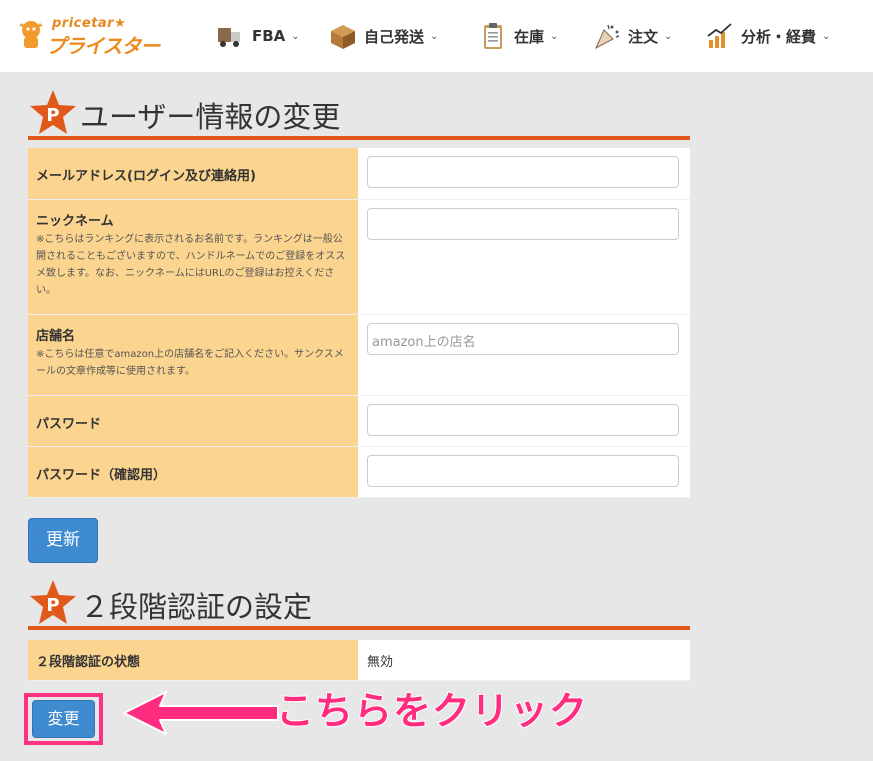  Describe the element at coordinates (75, 221) in the screenshot. I see `nickname-label: ニックネーム` at that location.